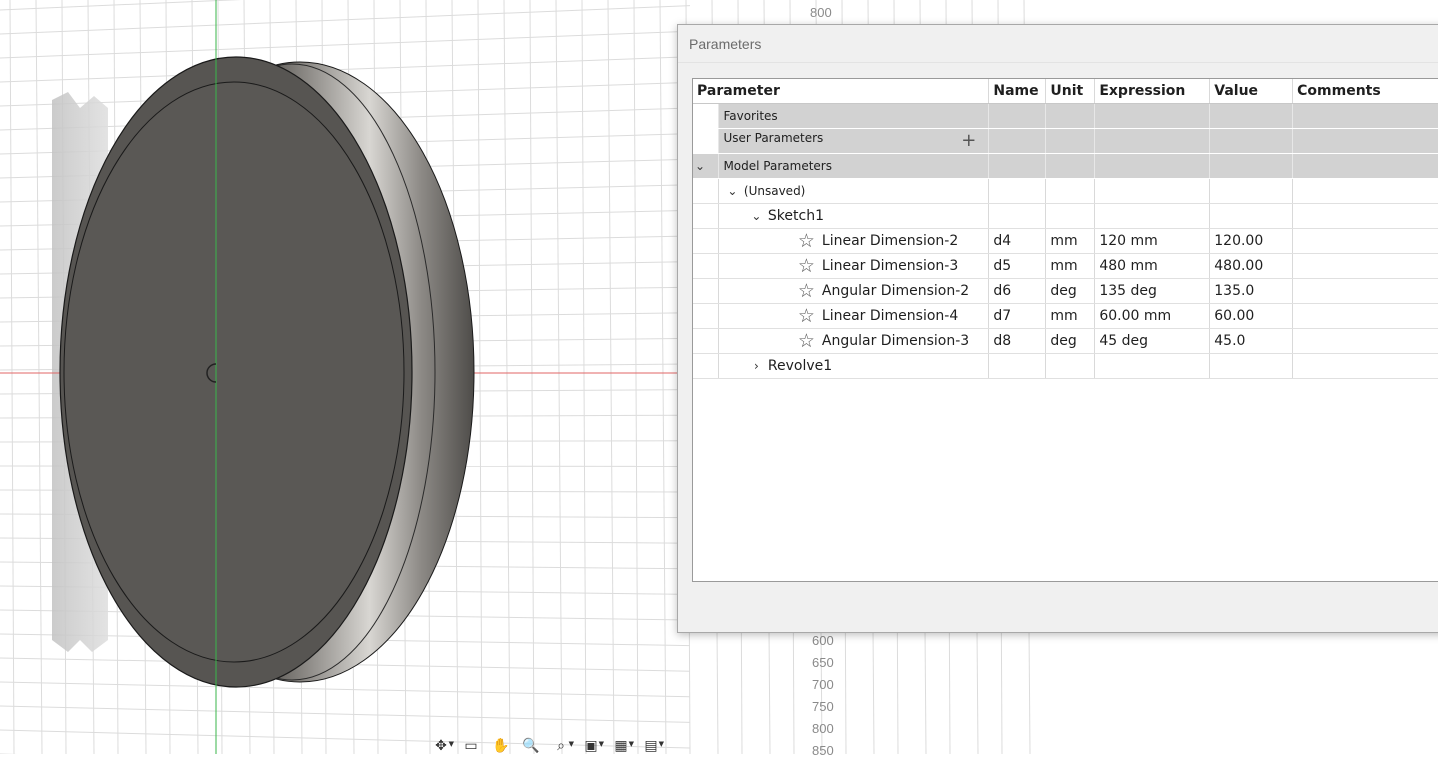 Image resolution: width=1438 pixels, height=762 pixels. Describe the element at coordinates (890, 316) in the screenshot. I see `parameter-label: Linear Dimension-4` at that location.